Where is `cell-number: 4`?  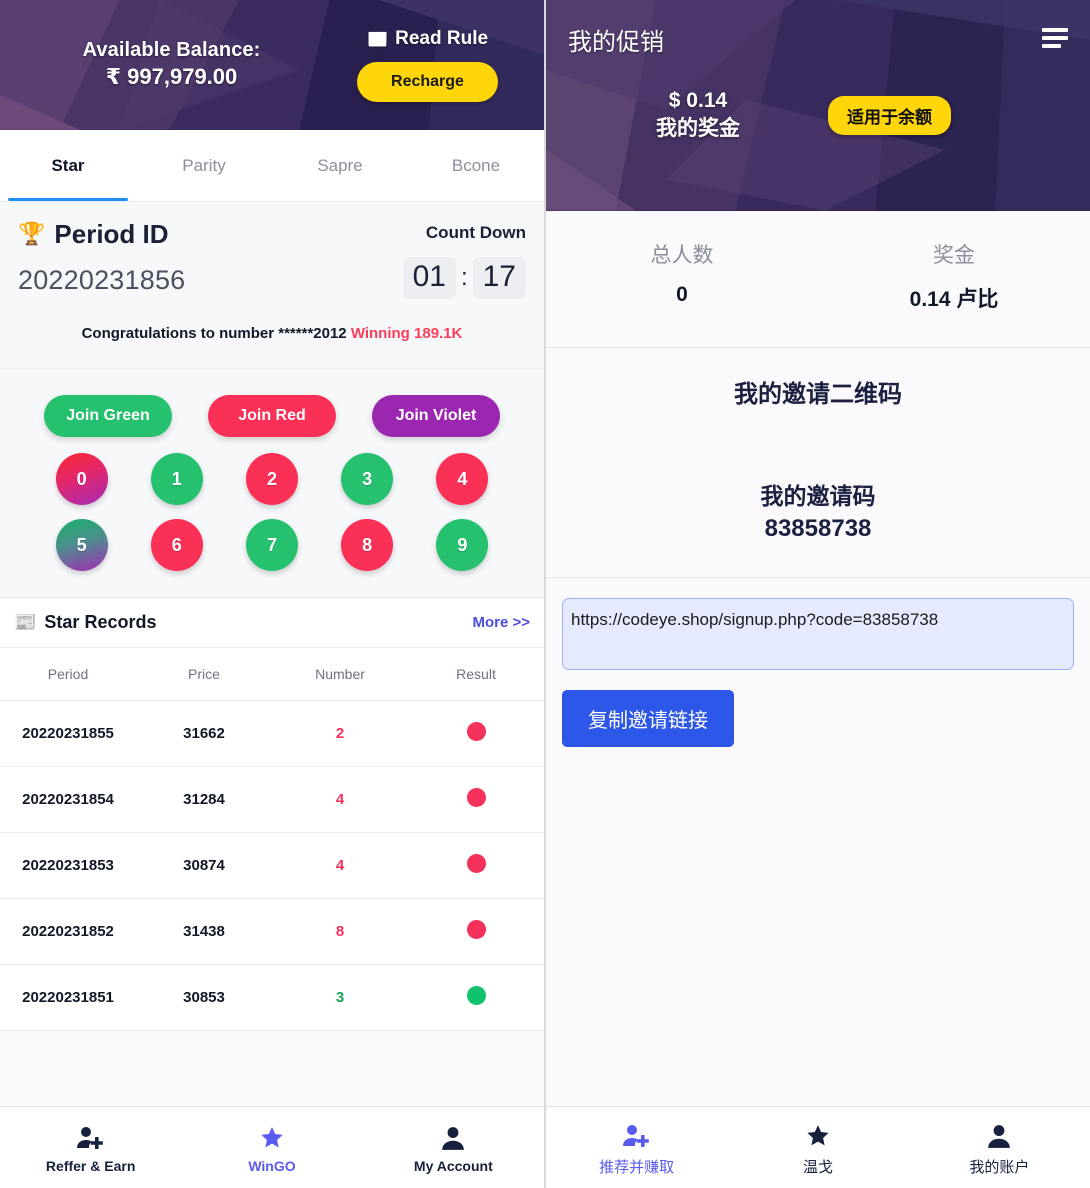 cell-number: 4 is located at coordinates (340, 865).